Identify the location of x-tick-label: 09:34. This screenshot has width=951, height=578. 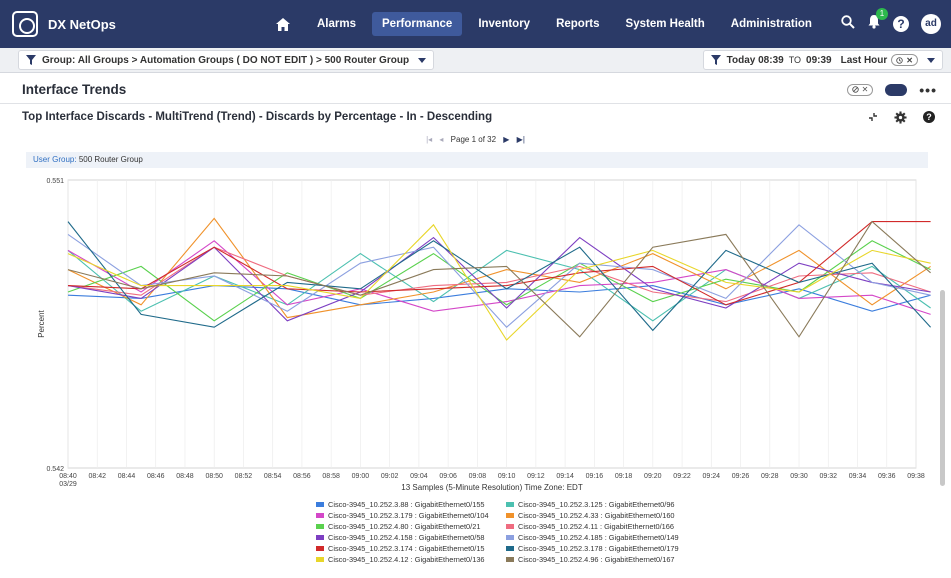
(858, 476).